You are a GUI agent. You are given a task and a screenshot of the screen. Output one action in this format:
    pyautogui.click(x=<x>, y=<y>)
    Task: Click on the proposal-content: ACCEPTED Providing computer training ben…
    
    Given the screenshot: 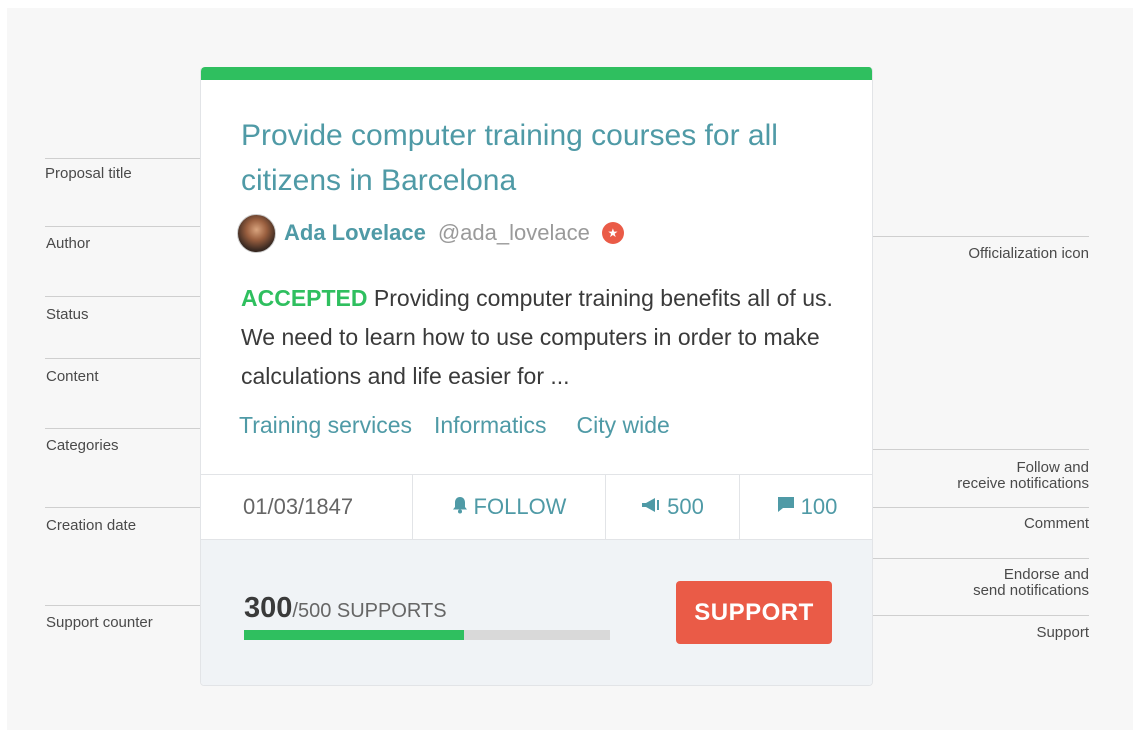 What is the action you would take?
    pyautogui.click(x=541, y=337)
    